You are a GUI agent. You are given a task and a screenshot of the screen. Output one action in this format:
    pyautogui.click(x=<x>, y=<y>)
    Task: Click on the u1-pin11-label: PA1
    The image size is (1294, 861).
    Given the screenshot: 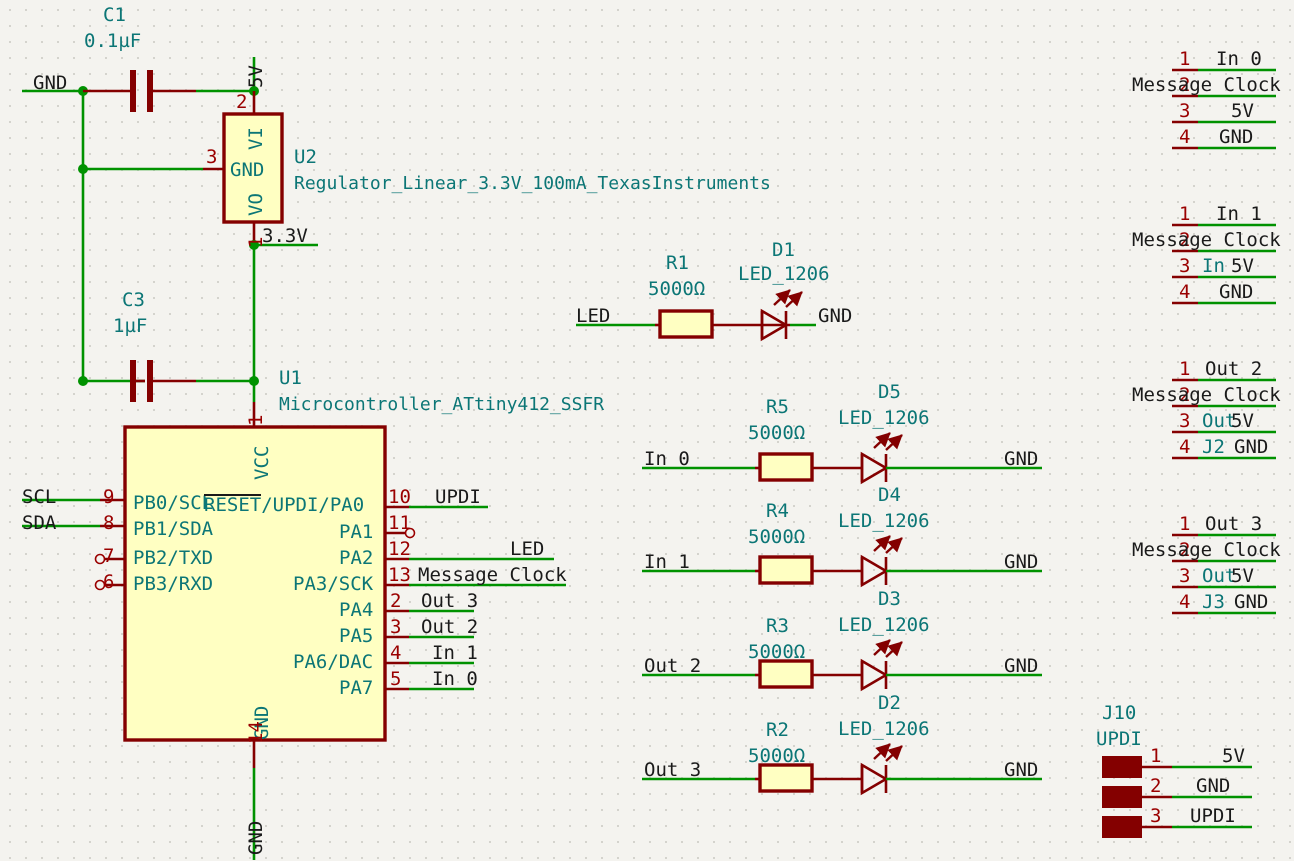 What is the action you would take?
    pyautogui.click(x=356, y=532)
    